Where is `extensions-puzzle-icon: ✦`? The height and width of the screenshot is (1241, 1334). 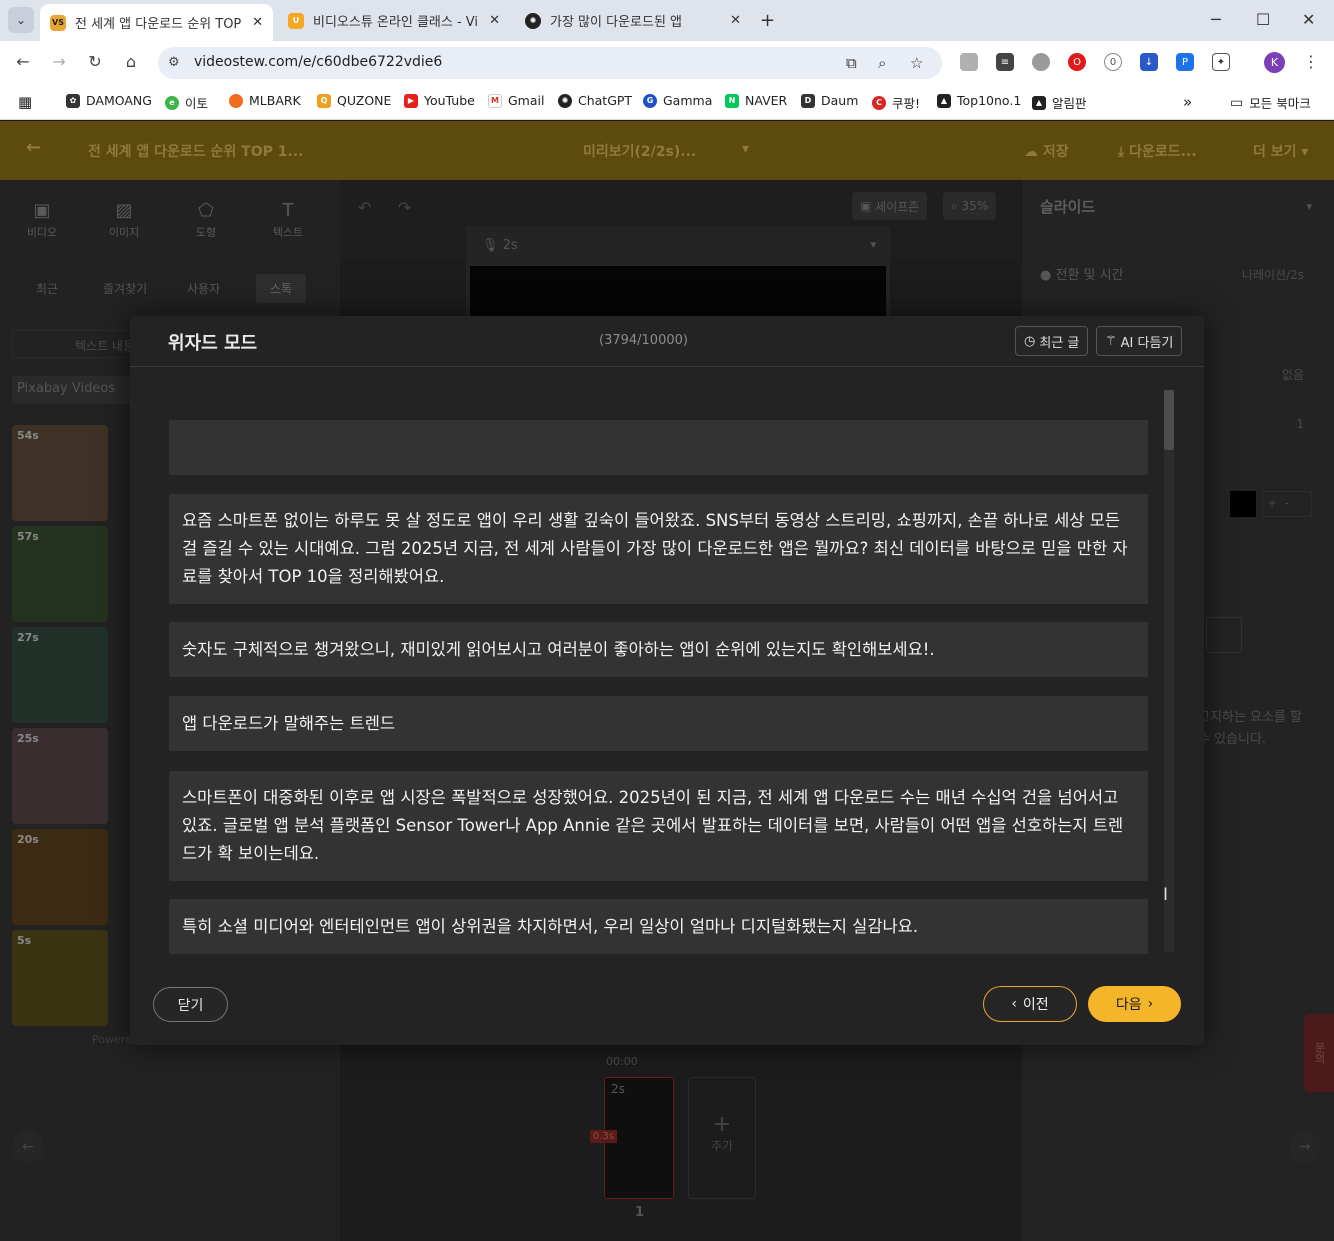
extensions-puzzle-icon: ✦ is located at coordinates (1221, 62).